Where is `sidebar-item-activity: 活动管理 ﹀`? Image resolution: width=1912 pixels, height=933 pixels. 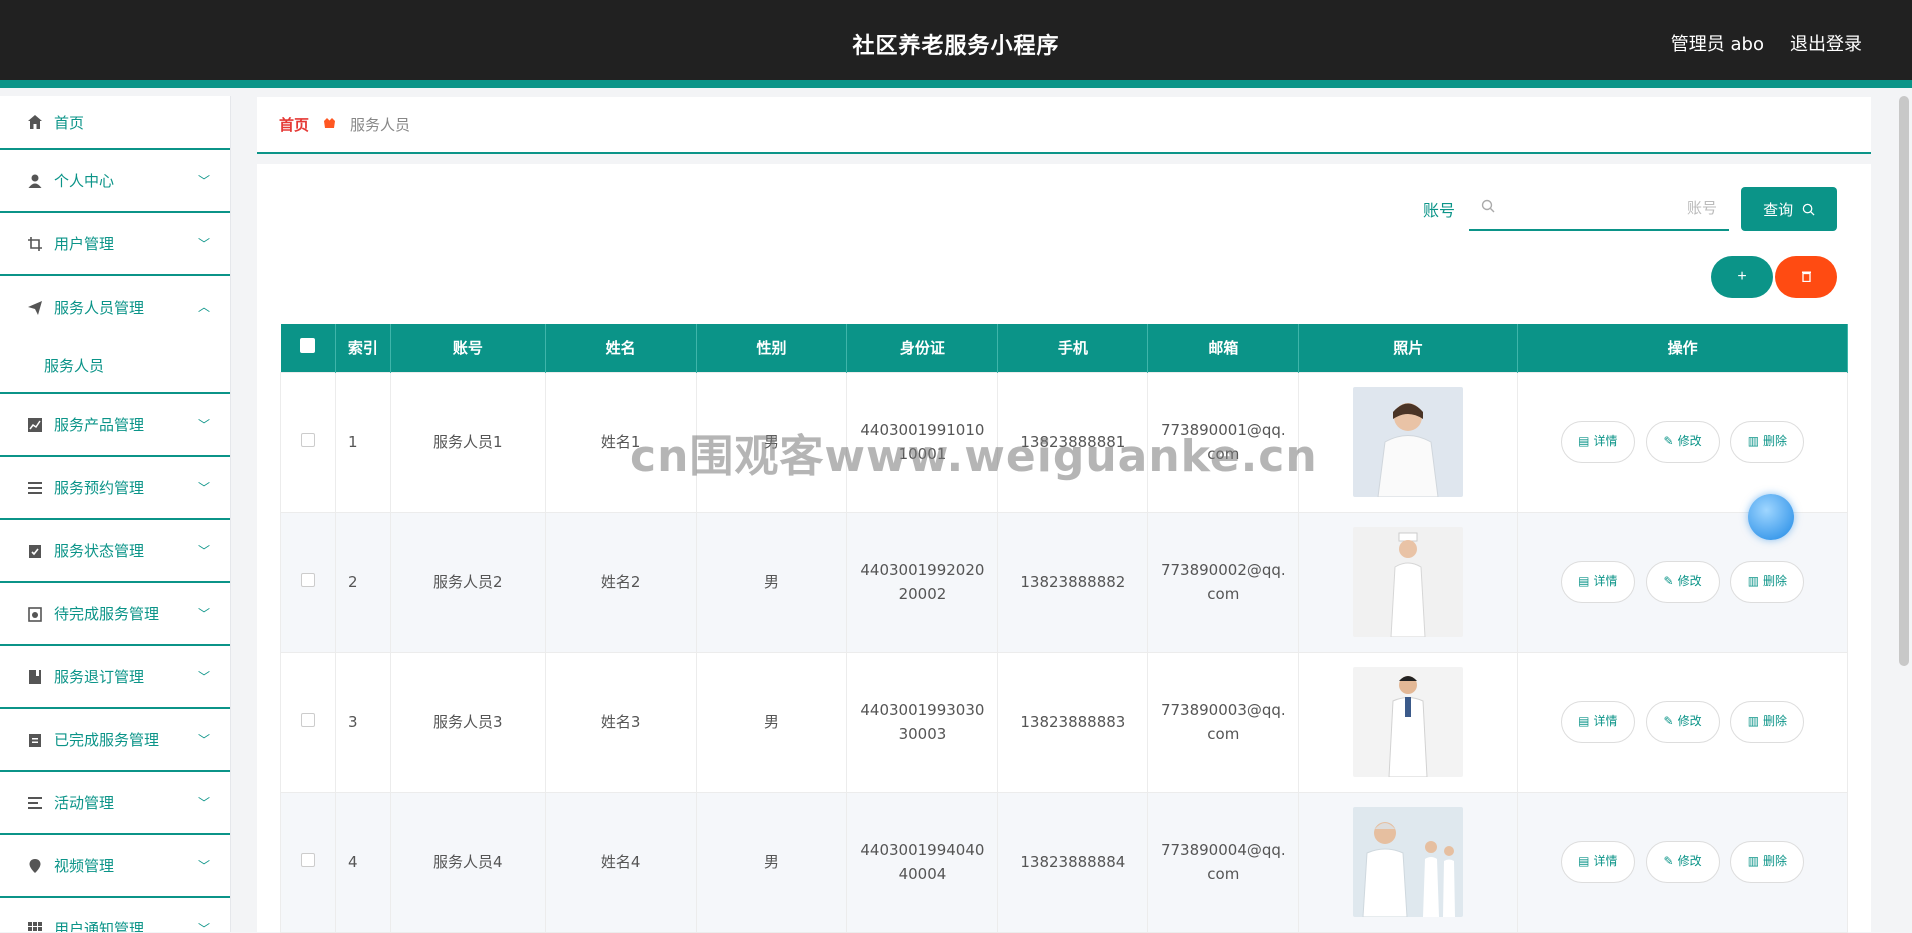
sidebar-item-activity: 活动管理 ﹀ is located at coordinates (115, 803).